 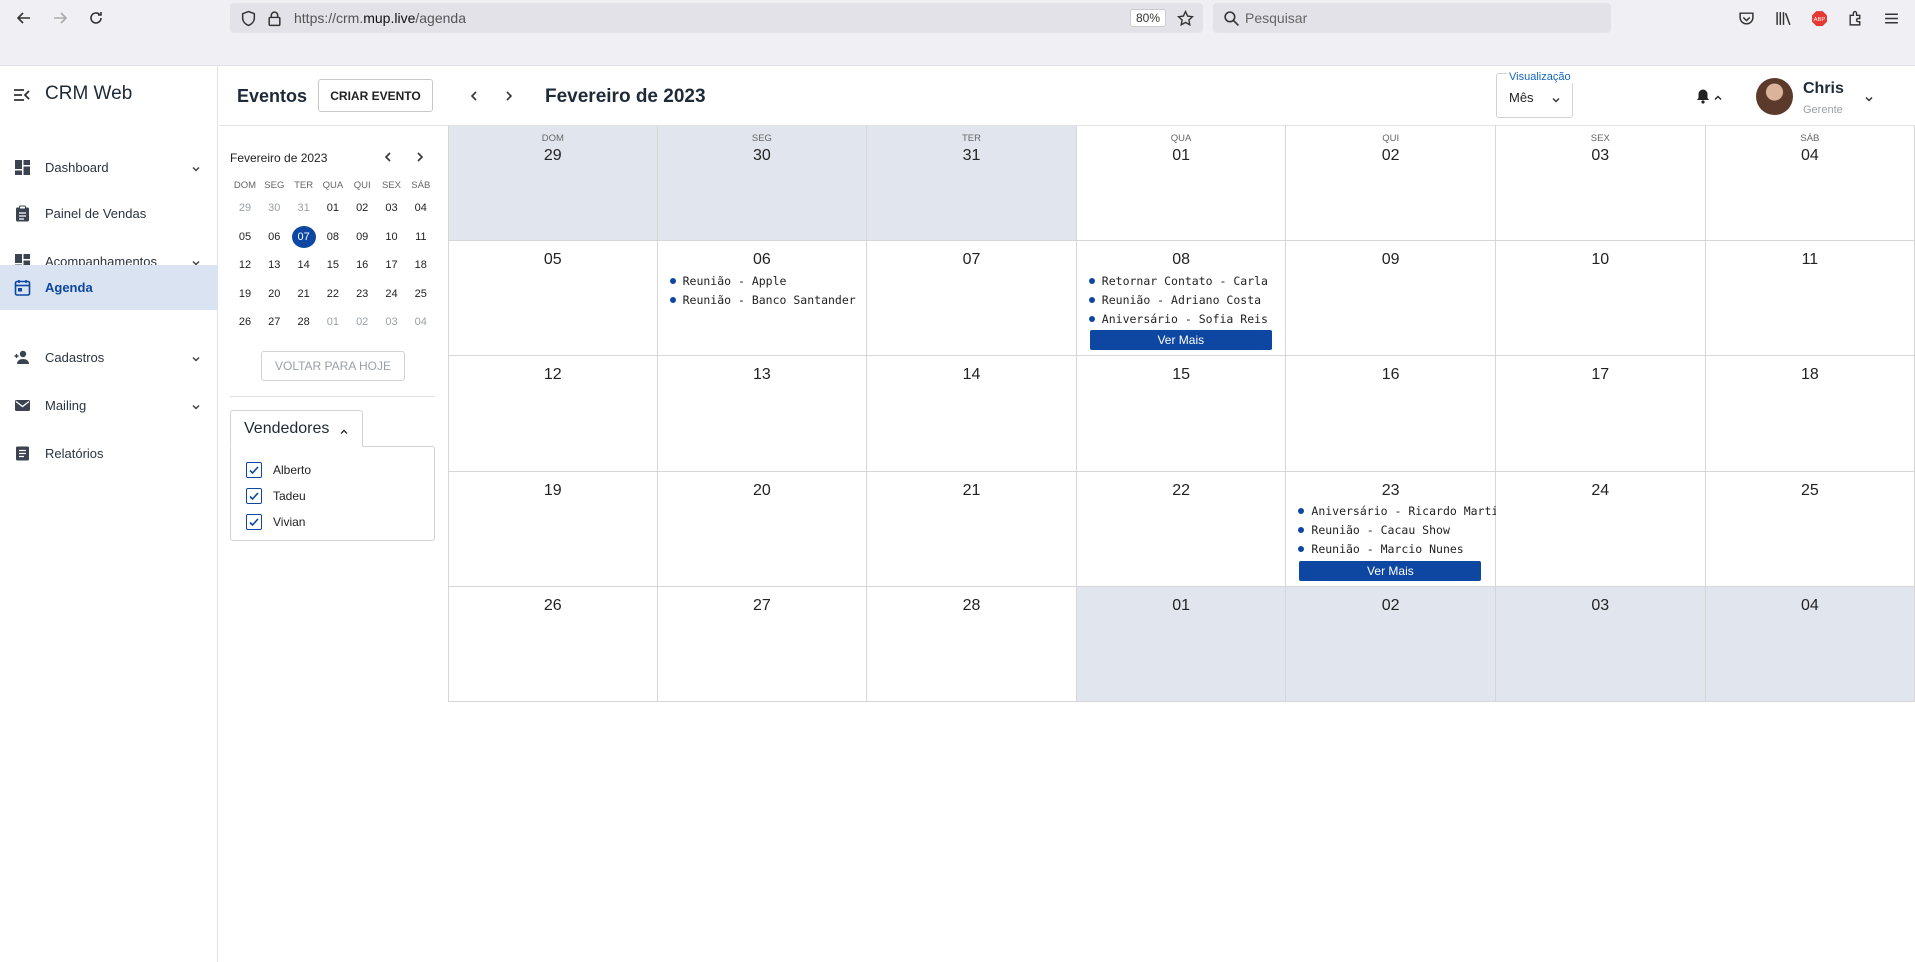 I want to click on reload-icon, so click(x=96, y=18).